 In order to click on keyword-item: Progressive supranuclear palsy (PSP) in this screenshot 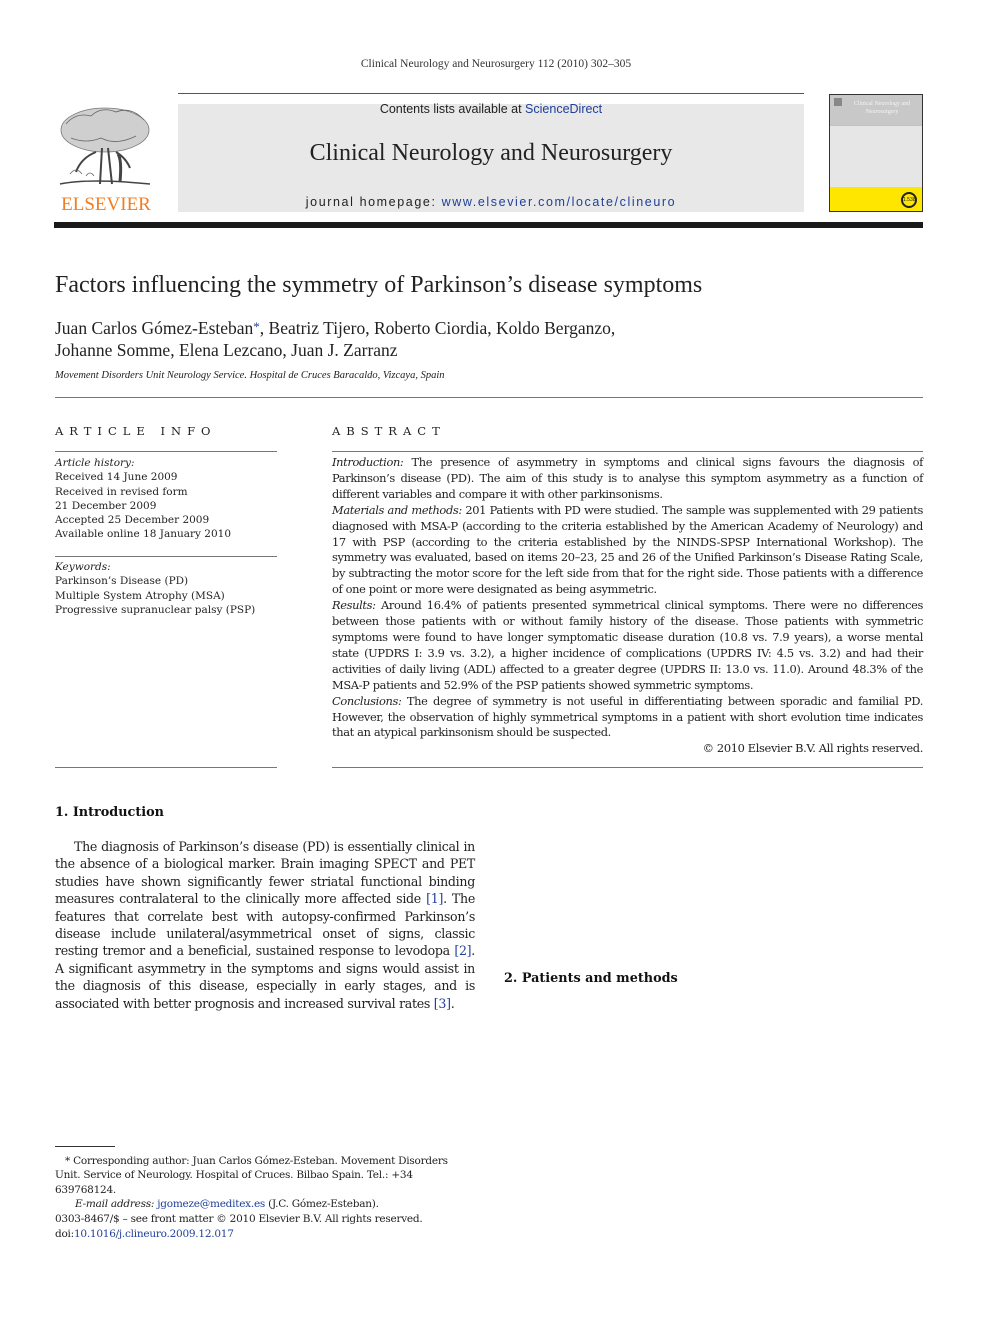, I will do `click(155, 609)`.